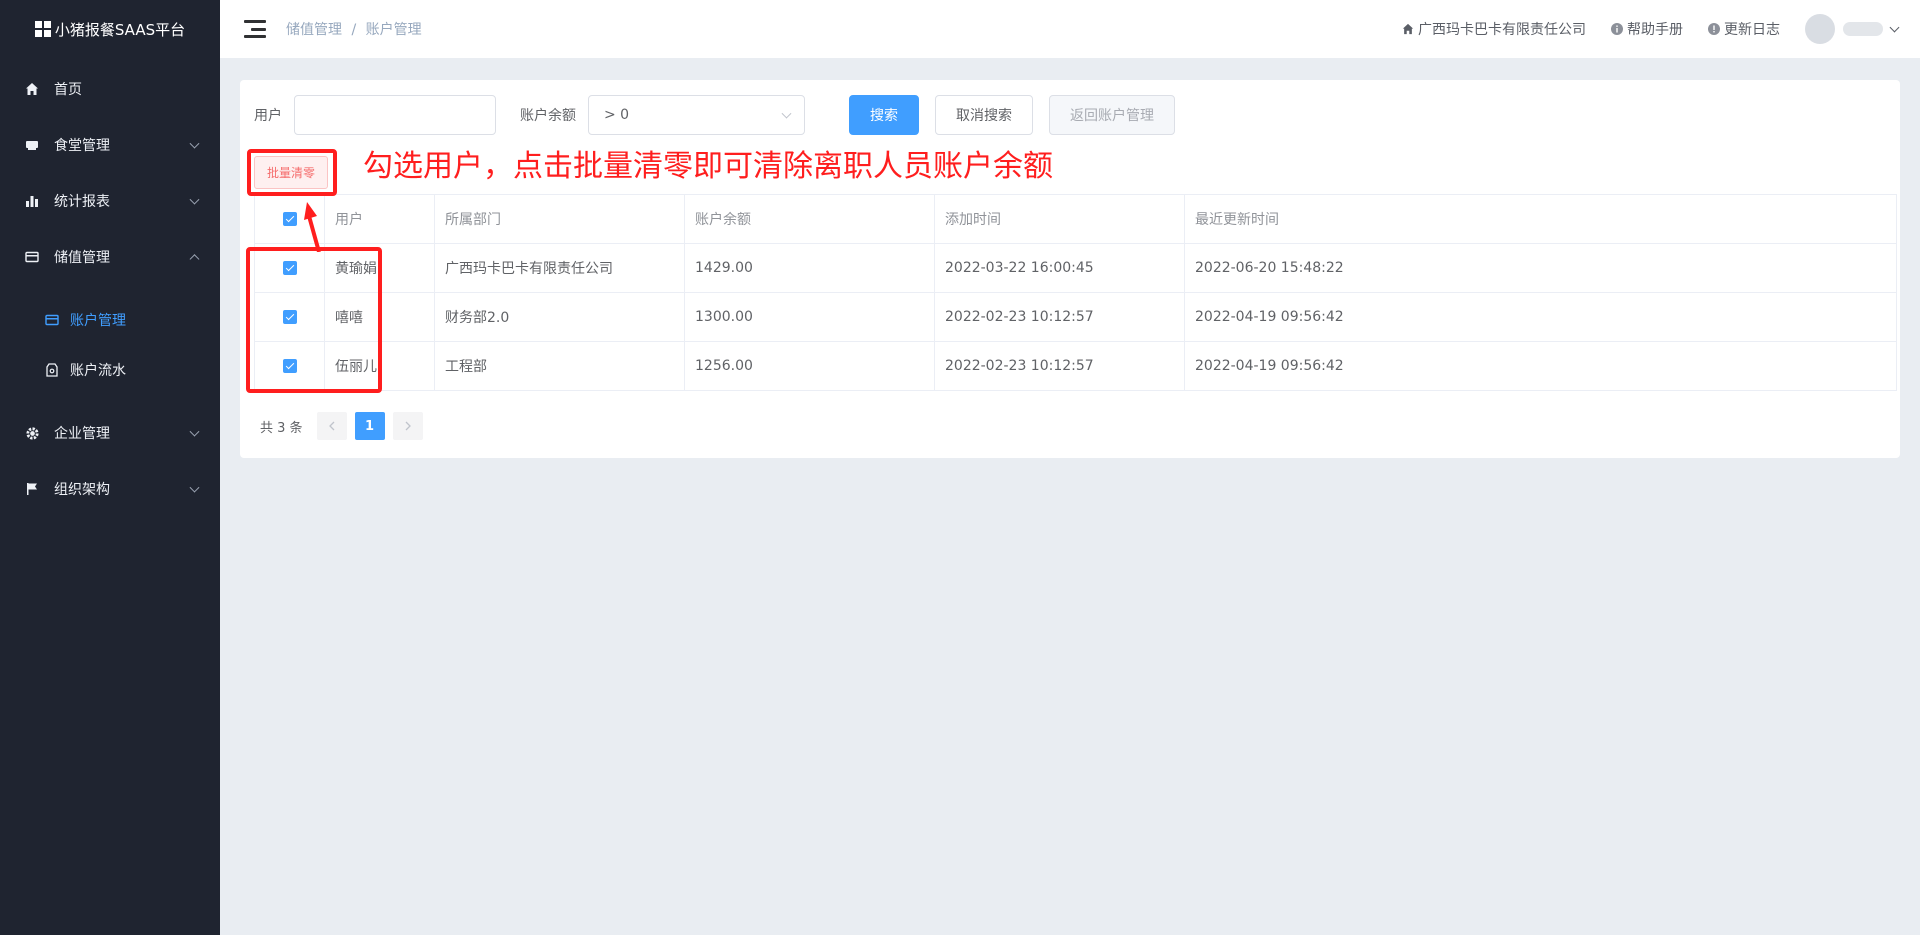 Image resolution: width=1920 pixels, height=935 pixels. Describe the element at coordinates (68, 90) in the screenshot. I see `sidebar-item-label: 首页` at that location.